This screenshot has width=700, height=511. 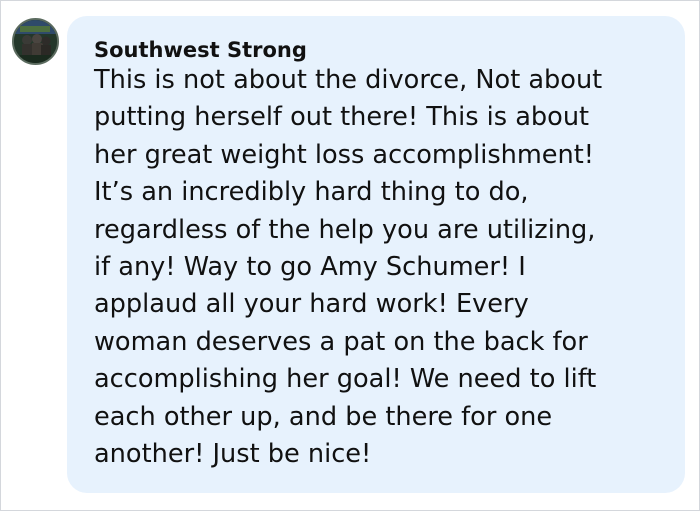 What do you see at coordinates (377, 50) in the screenshot?
I see `comment-author-name: Southwest Strong` at bounding box center [377, 50].